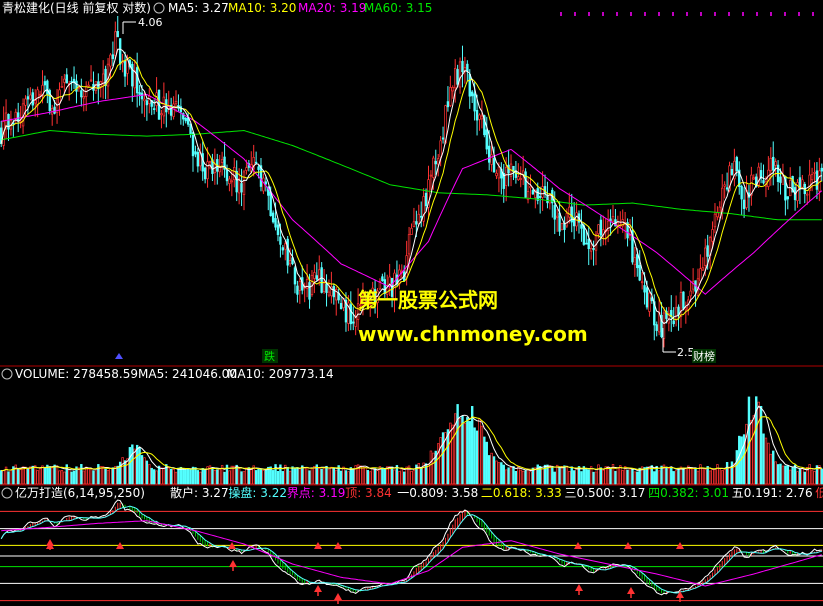 Image resolution: width=823 pixels, height=606 pixels. Describe the element at coordinates (473, 334) in the screenshot. I see `watermark-line-2: www.chnmoney.com` at that location.